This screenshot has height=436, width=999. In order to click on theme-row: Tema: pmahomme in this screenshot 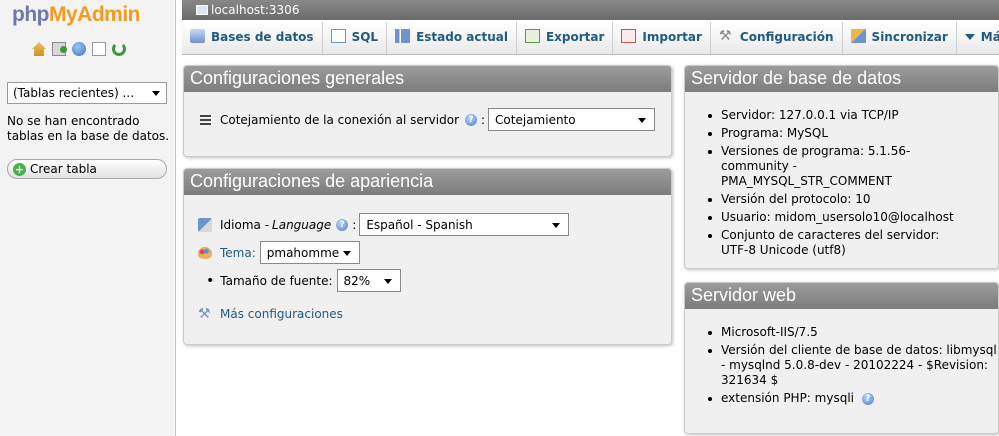, I will do `click(279, 252)`.